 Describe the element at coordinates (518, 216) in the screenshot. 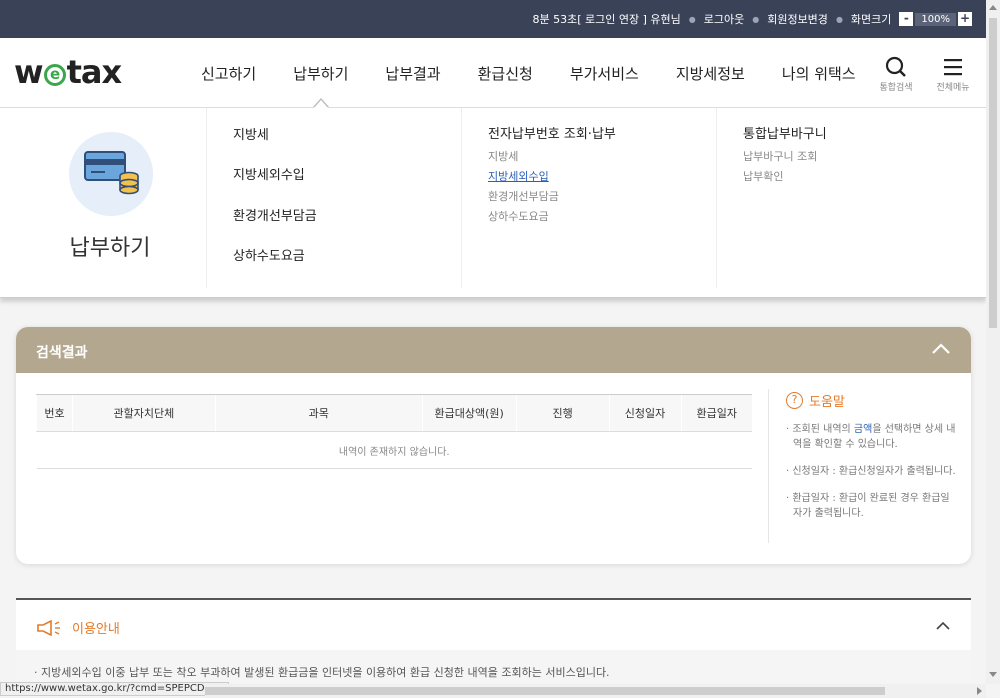

I see `submenu-water-fee: 상하수도요금` at that location.